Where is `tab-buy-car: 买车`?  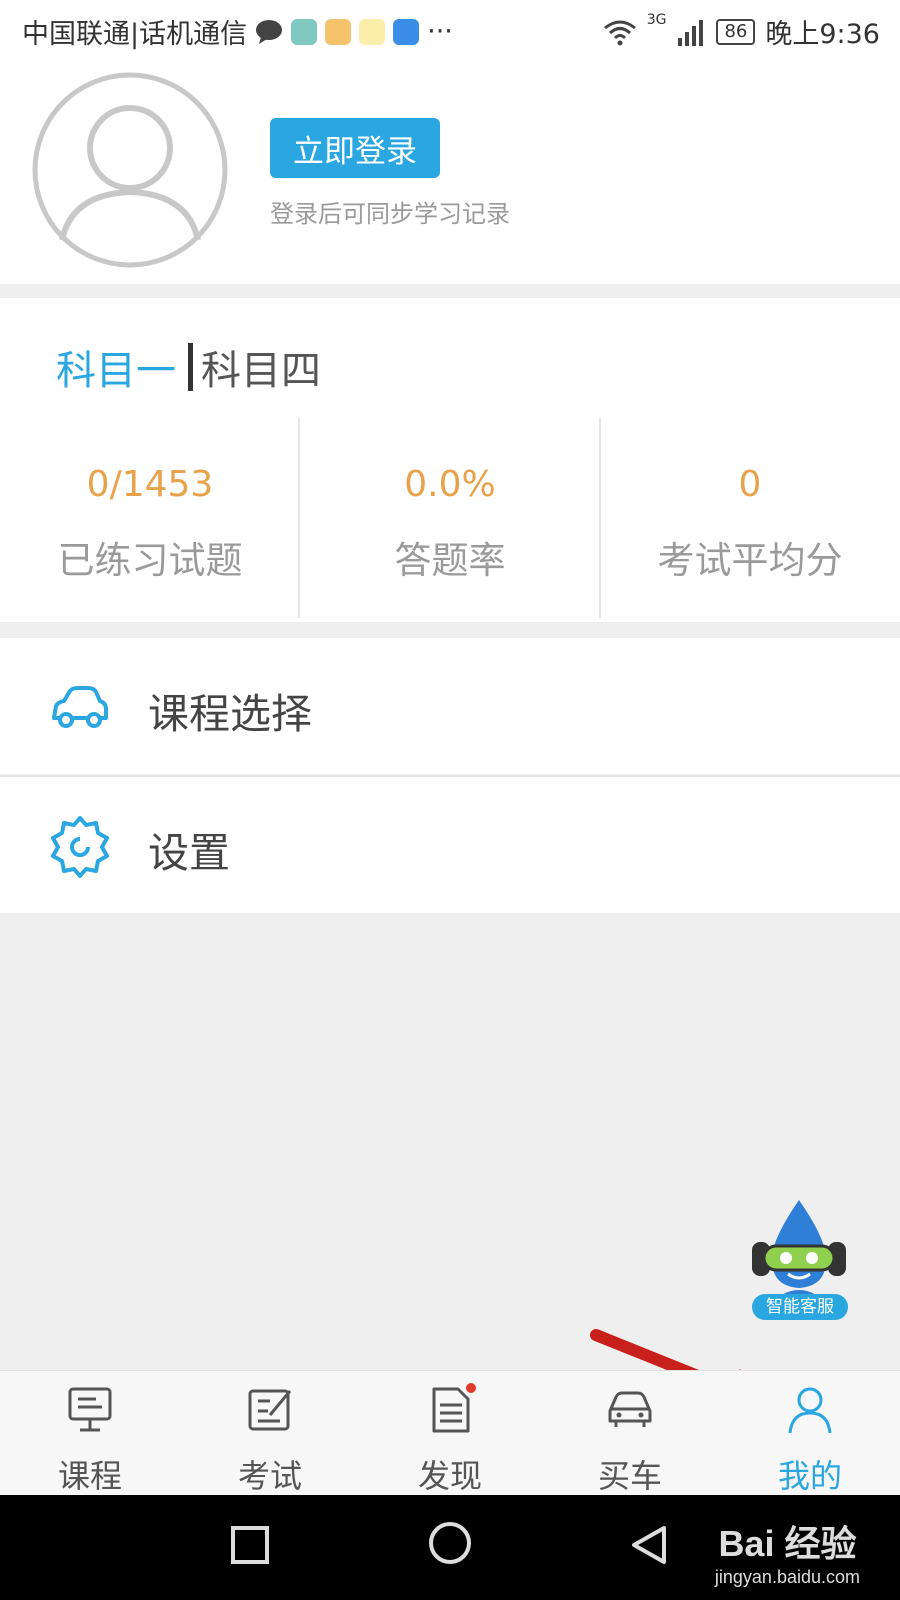 tab-buy-car: 买车 is located at coordinates (630, 1433).